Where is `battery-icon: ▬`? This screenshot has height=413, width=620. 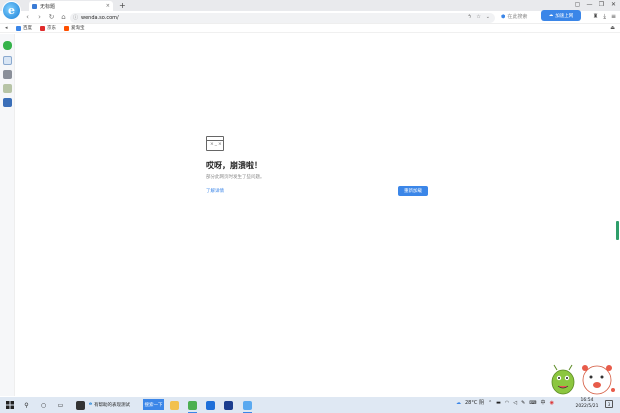 battery-icon: ▬ is located at coordinates (498, 403).